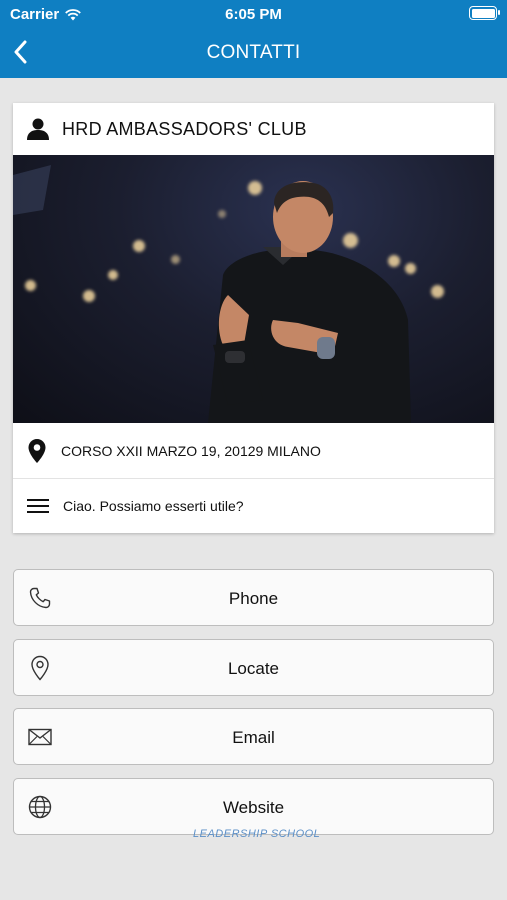 The image size is (507, 900). I want to click on email-button: Email, so click(253, 736).